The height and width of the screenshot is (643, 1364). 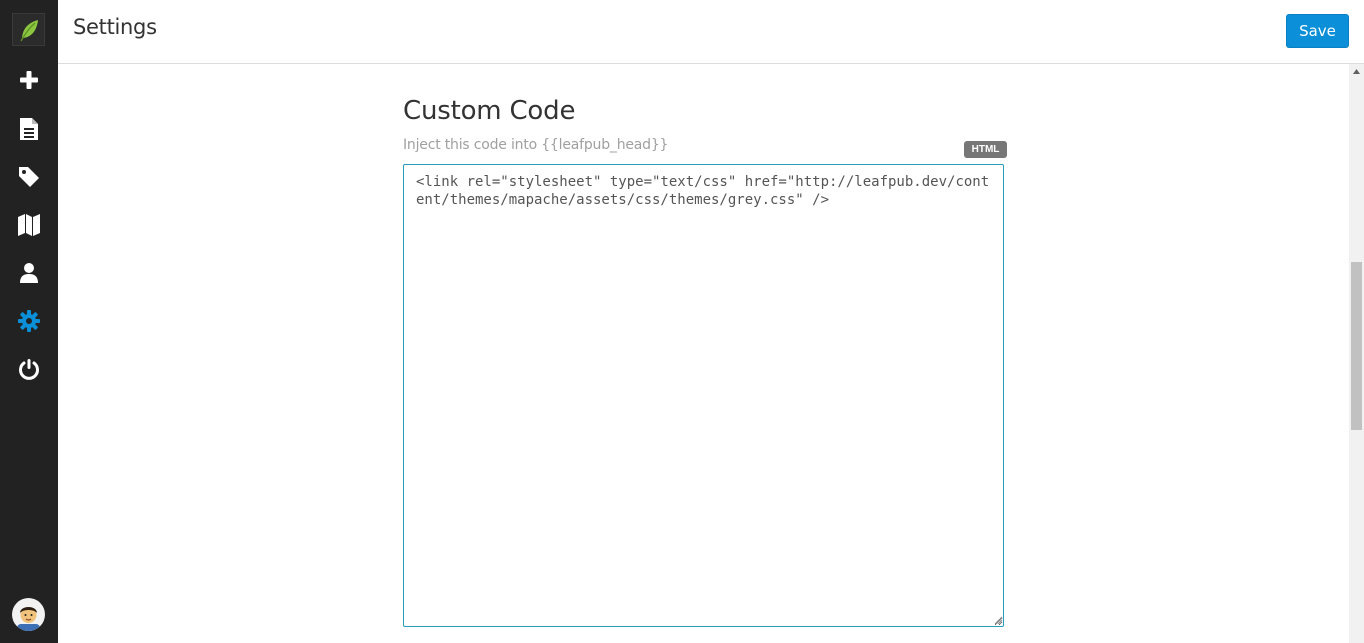 I want to click on section-hint: Inject this code into {{leafpub_head}}, so click(x=536, y=145).